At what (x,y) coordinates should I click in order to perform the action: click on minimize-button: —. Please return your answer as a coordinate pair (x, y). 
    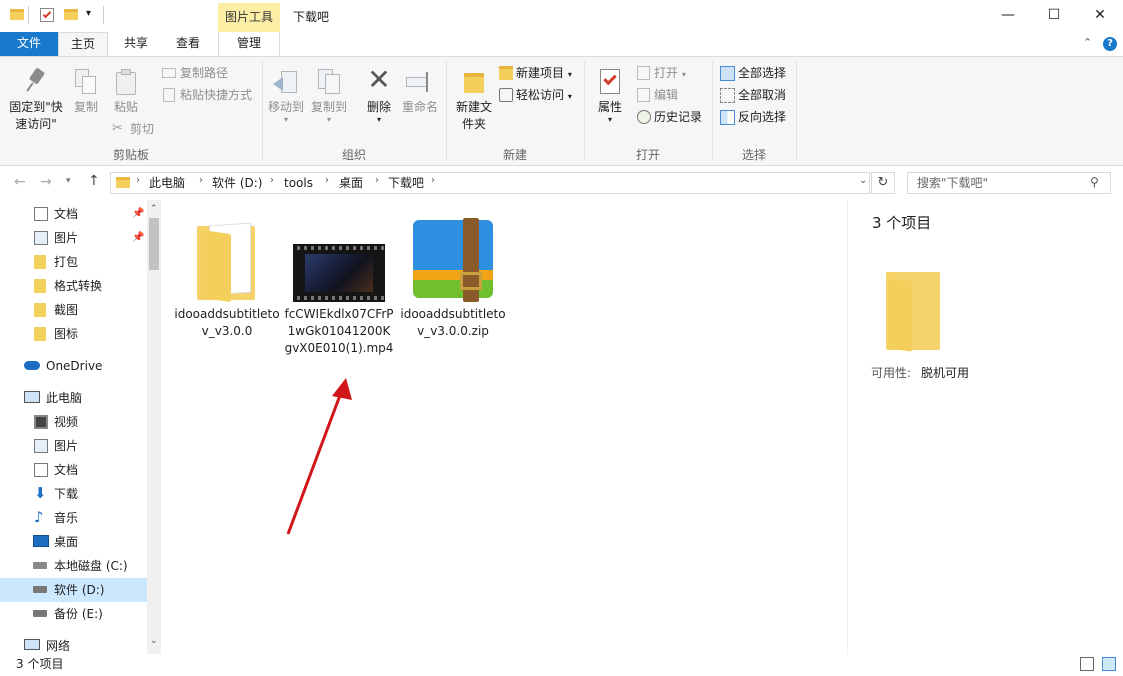
    Looking at the image, I should click on (1008, 15).